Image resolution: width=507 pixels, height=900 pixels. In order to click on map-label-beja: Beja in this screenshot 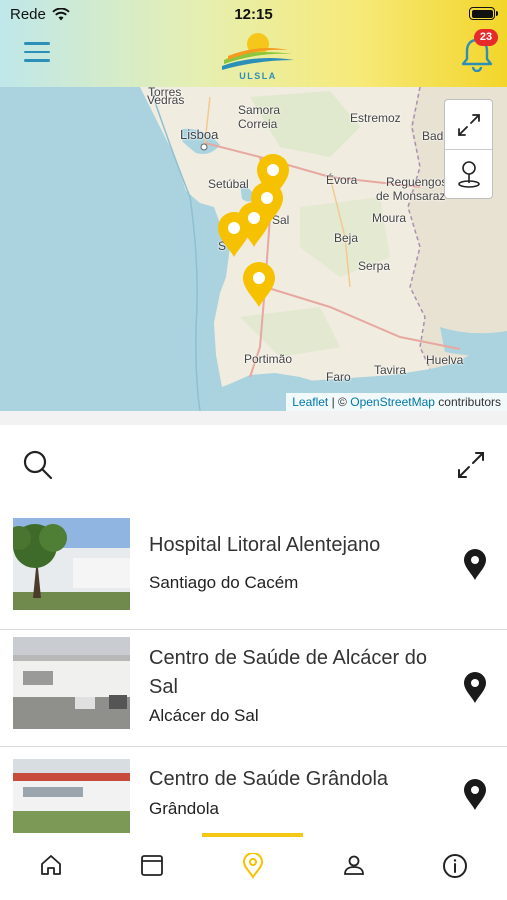, I will do `click(346, 238)`.